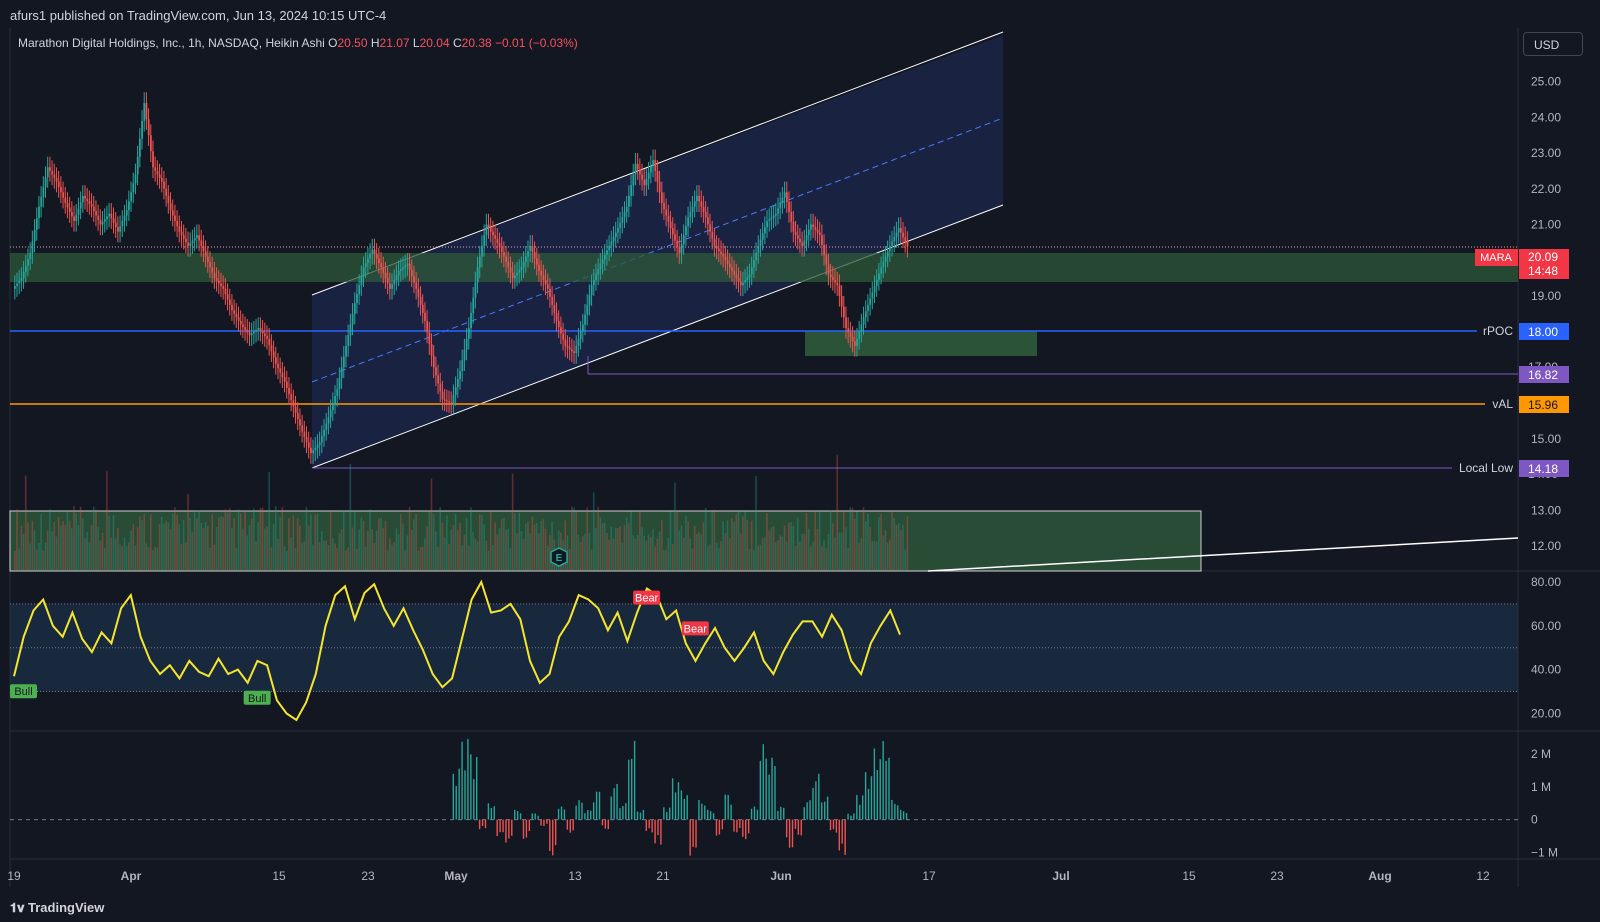 The width and height of the screenshot is (1600, 922). What do you see at coordinates (764, 267) in the screenshot?
I see `supply-demand-zone` at bounding box center [764, 267].